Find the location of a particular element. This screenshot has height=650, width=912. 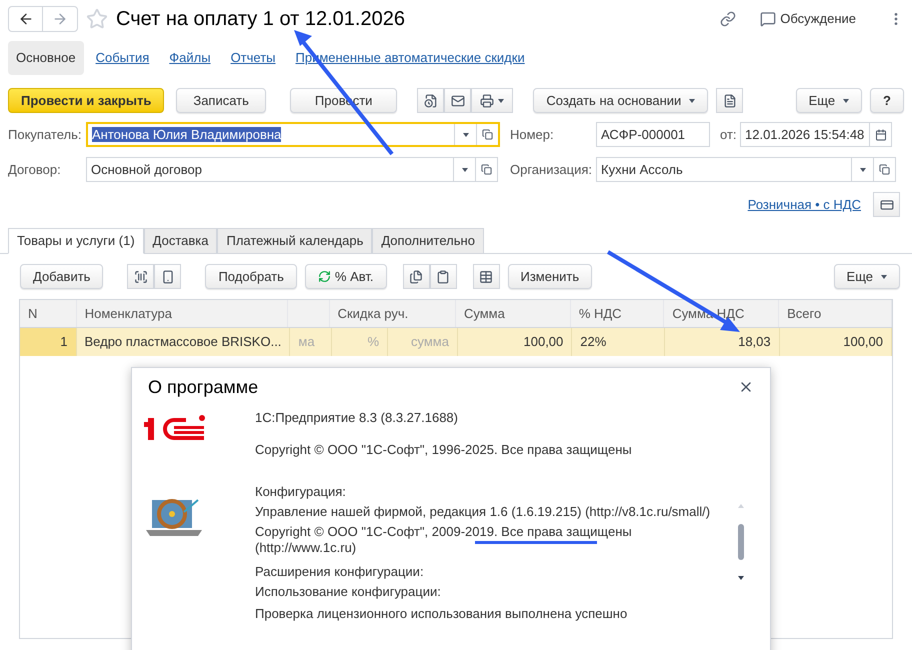

date-field: 12.01.2026 15:54:48 is located at coordinates (816, 134).